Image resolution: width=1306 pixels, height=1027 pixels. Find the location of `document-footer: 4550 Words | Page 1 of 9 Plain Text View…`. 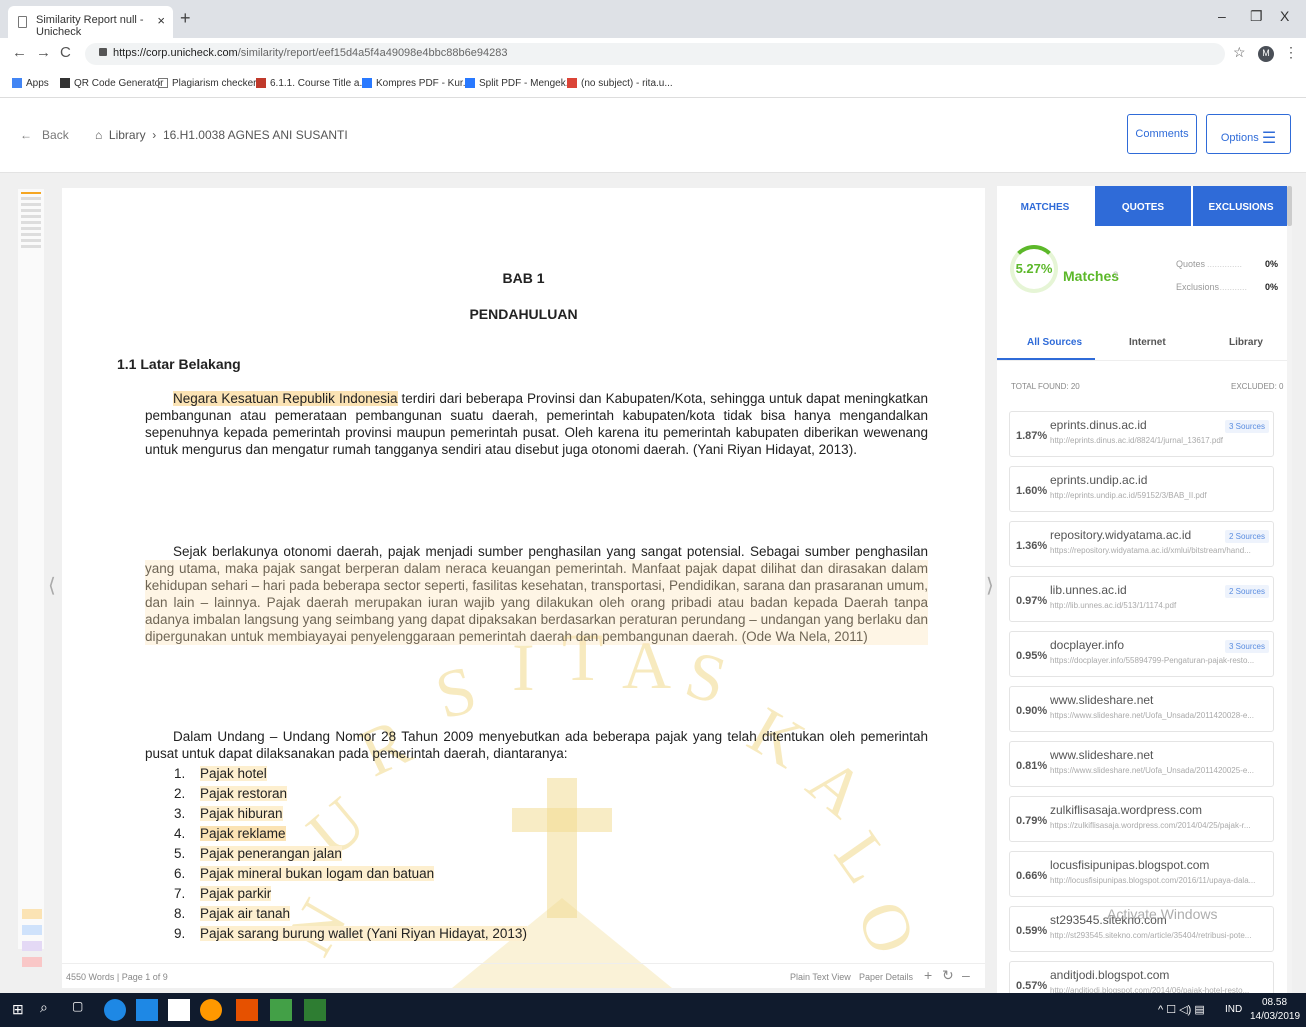

document-footer: 4550 Words | Page 1 of 9 Plain Text View… is located at coordinates (523, 975).